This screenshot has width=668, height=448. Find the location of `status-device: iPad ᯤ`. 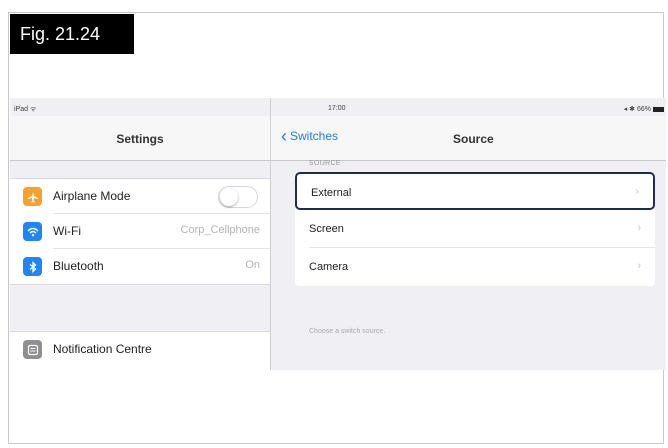

status-device: iPad ᯤ is located at coordinates (25, 109).